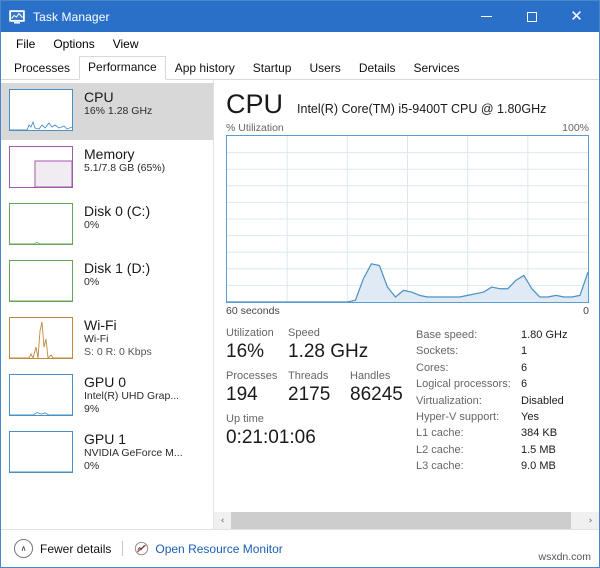  What do you see at coordinates (407, 311) in the screenshot?
I see `graph-x-labels: 60 seconds 0` at bounding box center [407, 311].